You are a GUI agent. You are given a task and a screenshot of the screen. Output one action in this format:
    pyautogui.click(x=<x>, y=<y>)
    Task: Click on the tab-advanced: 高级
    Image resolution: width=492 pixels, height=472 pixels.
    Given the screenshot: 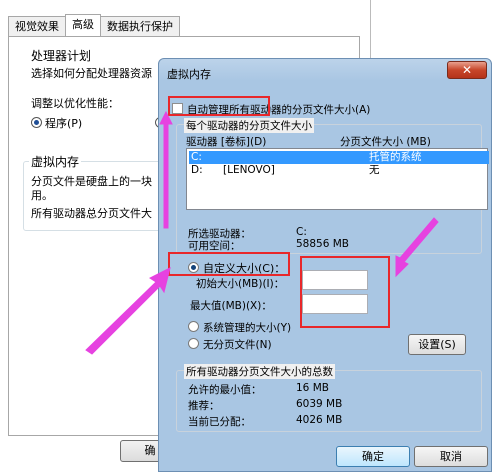 What is the action you would take?
    pyautogui.click(x=83, y=25)
    